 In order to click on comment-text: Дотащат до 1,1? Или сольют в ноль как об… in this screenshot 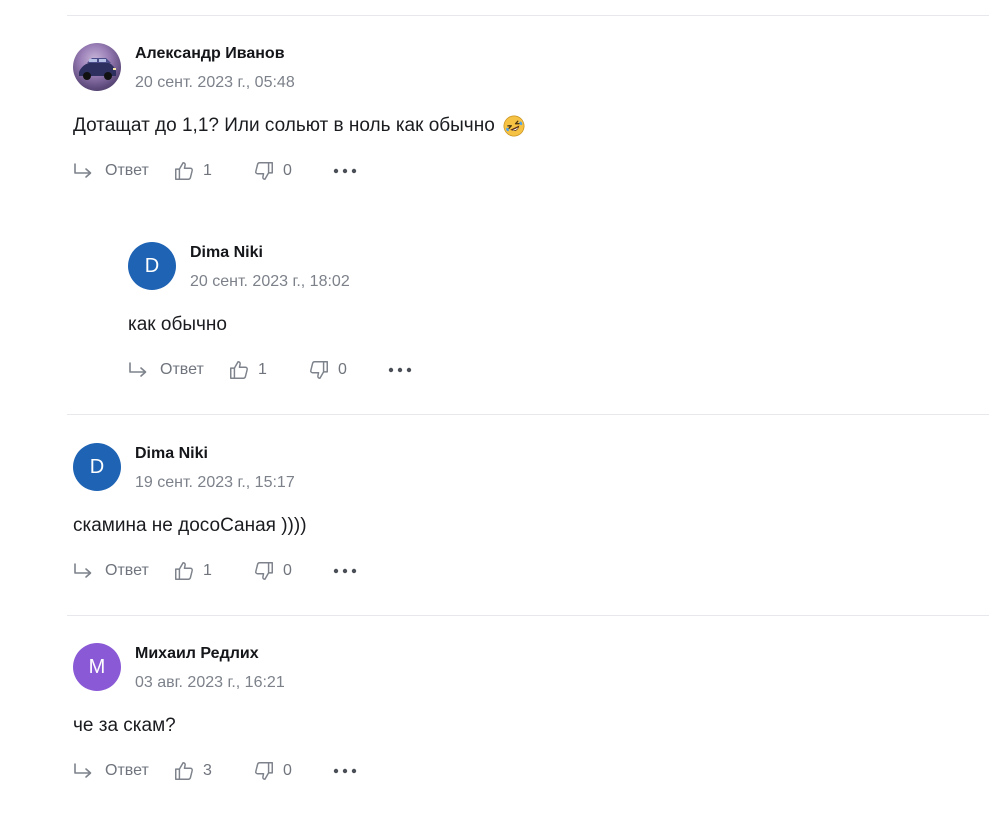, I will do `click(299, 126)`.